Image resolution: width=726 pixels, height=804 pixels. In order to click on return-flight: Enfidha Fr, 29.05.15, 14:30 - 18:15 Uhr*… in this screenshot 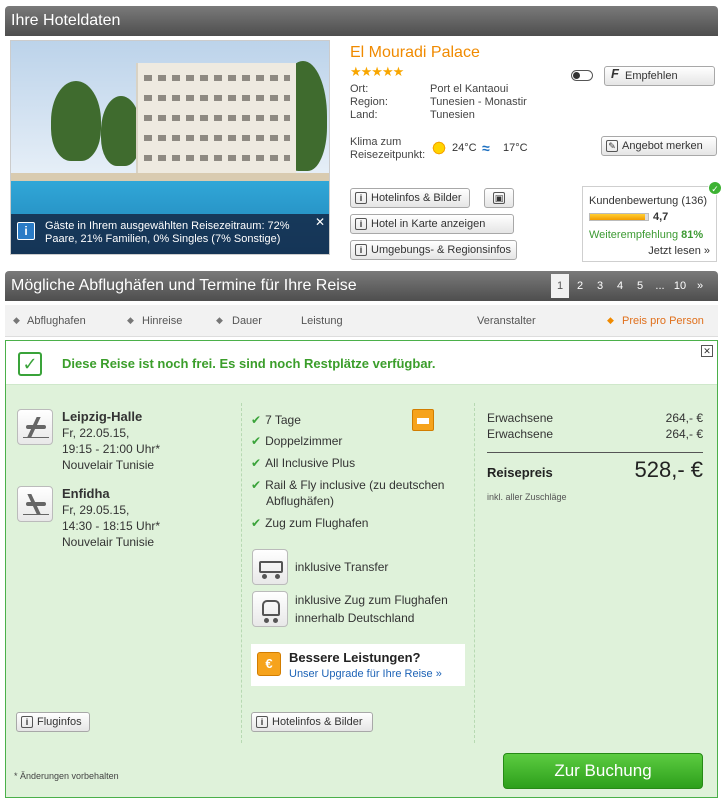, I will do `click(111, 518)`.